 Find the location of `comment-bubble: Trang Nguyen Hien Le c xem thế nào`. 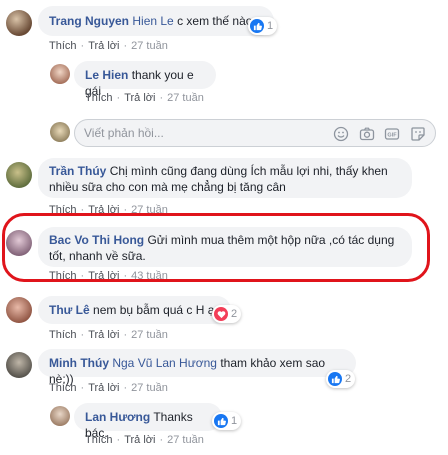

comment-bubble: Trang Nguyen Hien Le c xem thế nào is located at coordinates (156, 21).